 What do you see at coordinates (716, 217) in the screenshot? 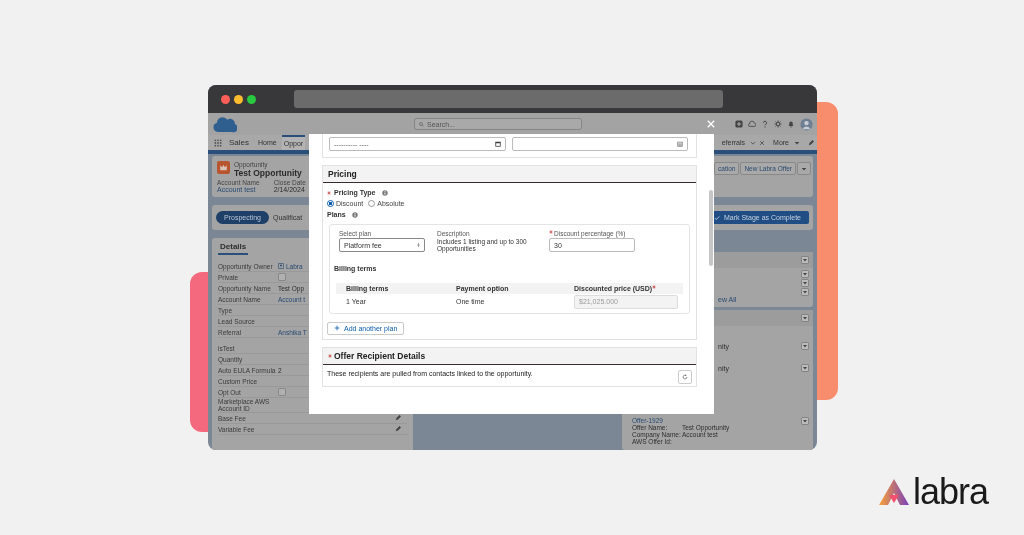
I see `checkmark-icon` at bounding box center [716, 217].